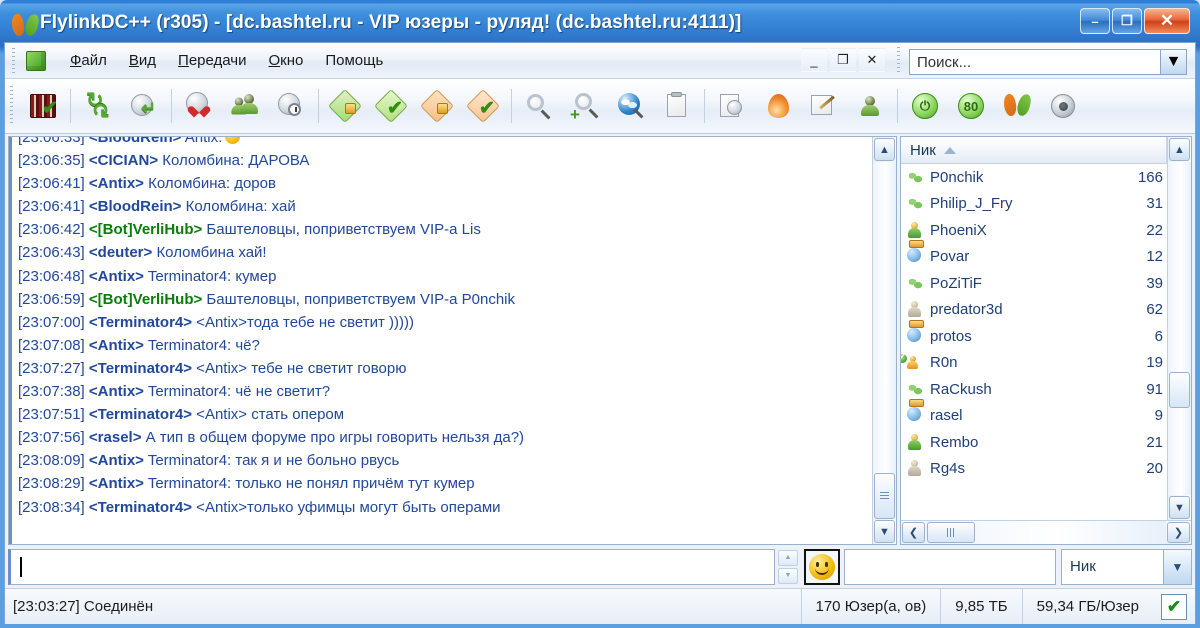 The width and height of the screenshot is (1200, 628). Describe the element at coordinates (1023, 362) in the screenshot. I see `user-nick: R0n` at that location.